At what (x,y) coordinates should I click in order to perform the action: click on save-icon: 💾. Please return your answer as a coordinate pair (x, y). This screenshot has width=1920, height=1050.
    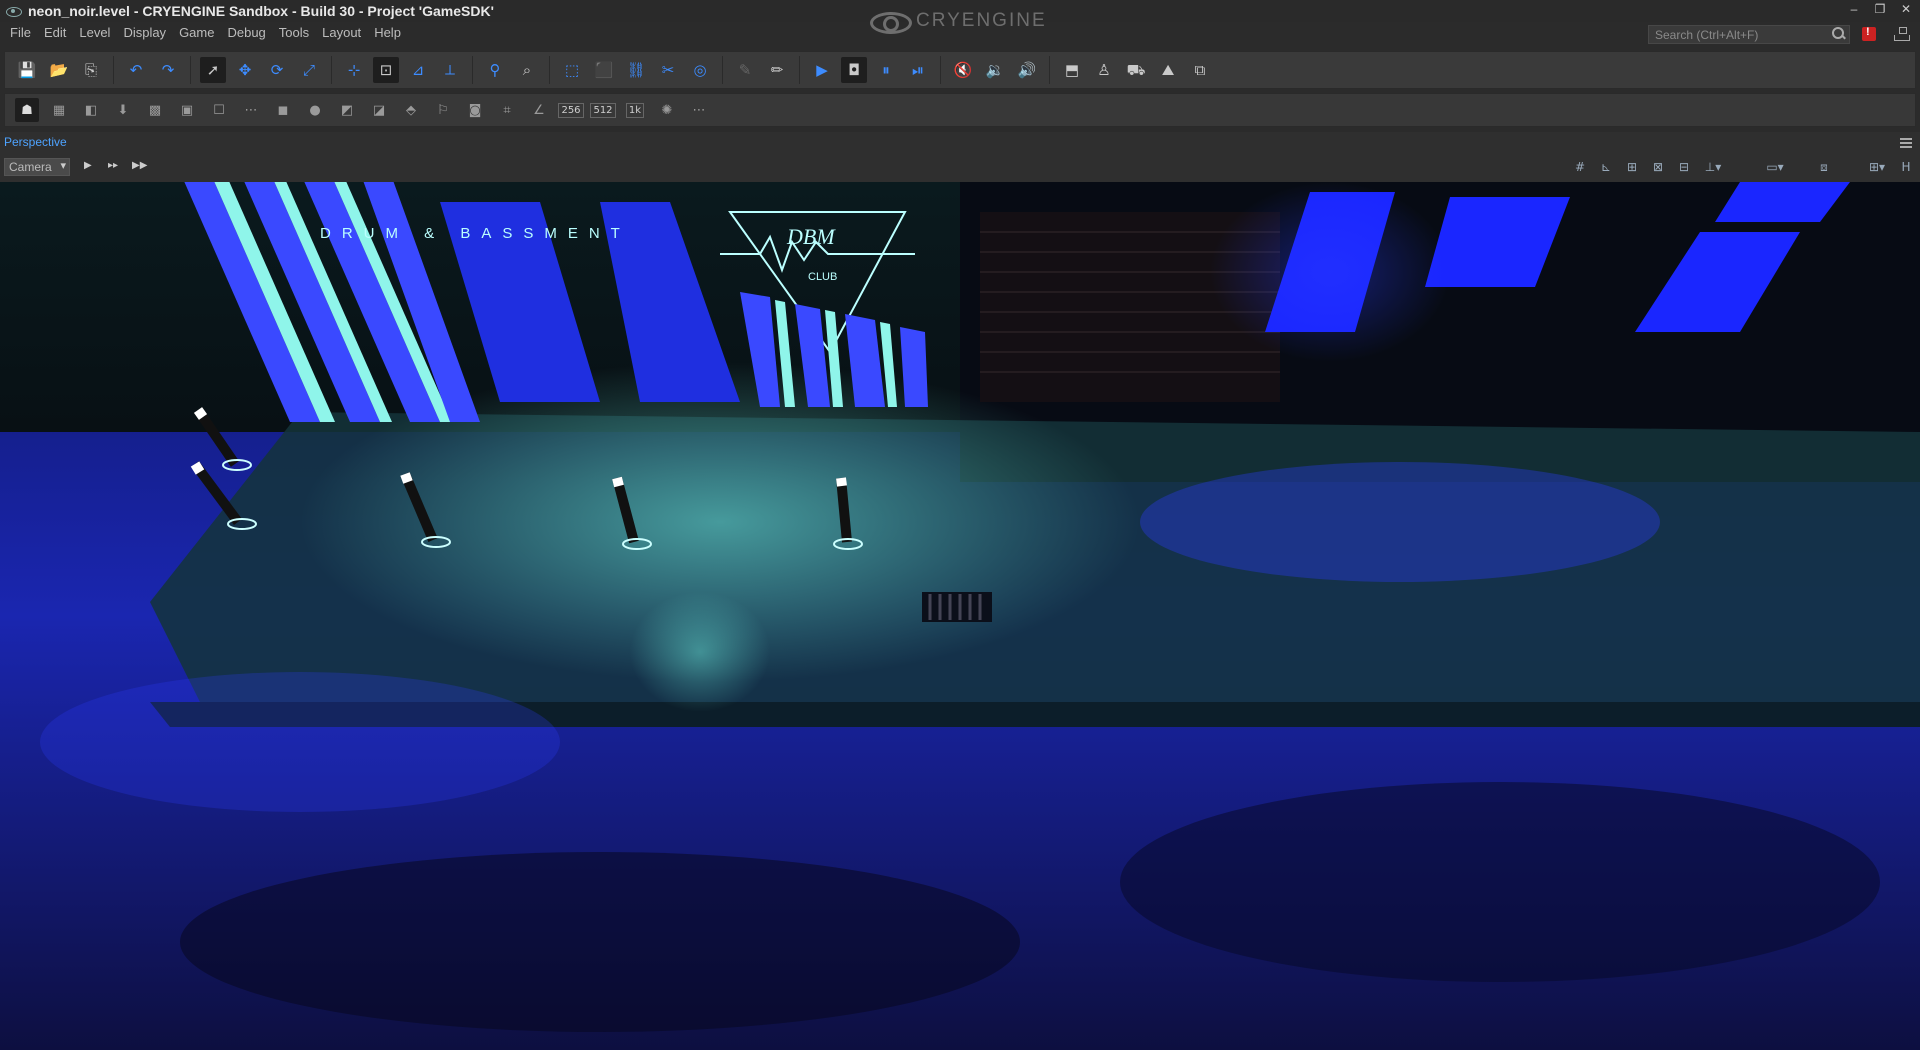
    Looking at the image, I should click on (27, 70).